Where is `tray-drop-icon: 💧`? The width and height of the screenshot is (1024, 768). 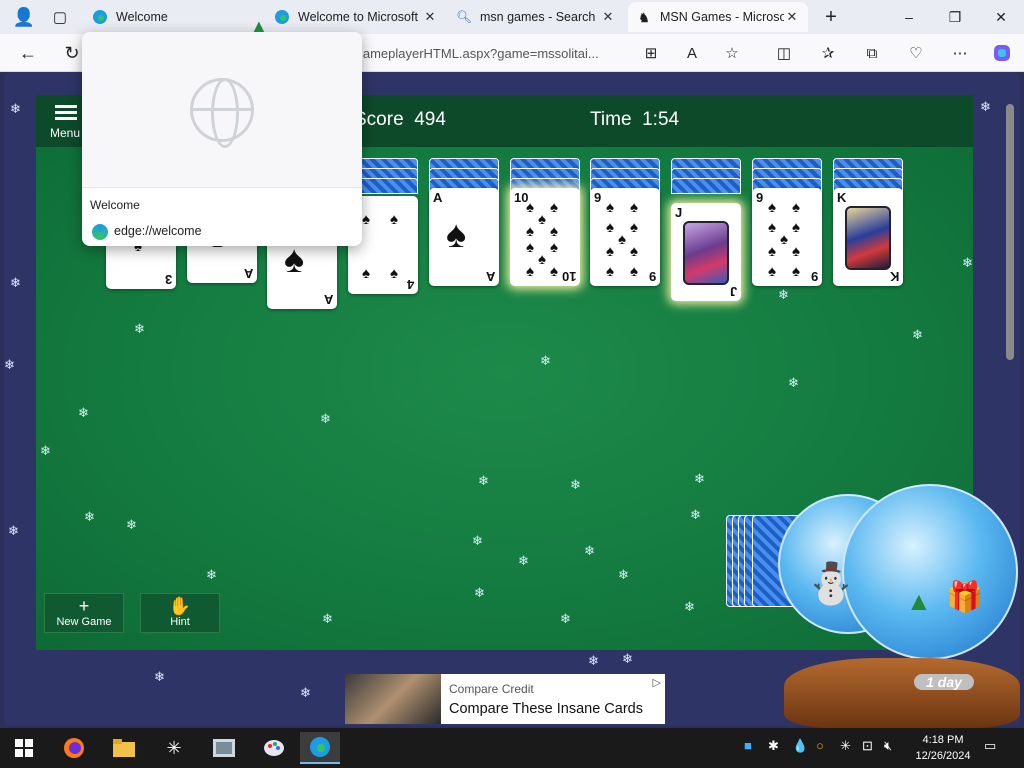 tray-drop-icon: 💧 is located at coordinates (800, 746).